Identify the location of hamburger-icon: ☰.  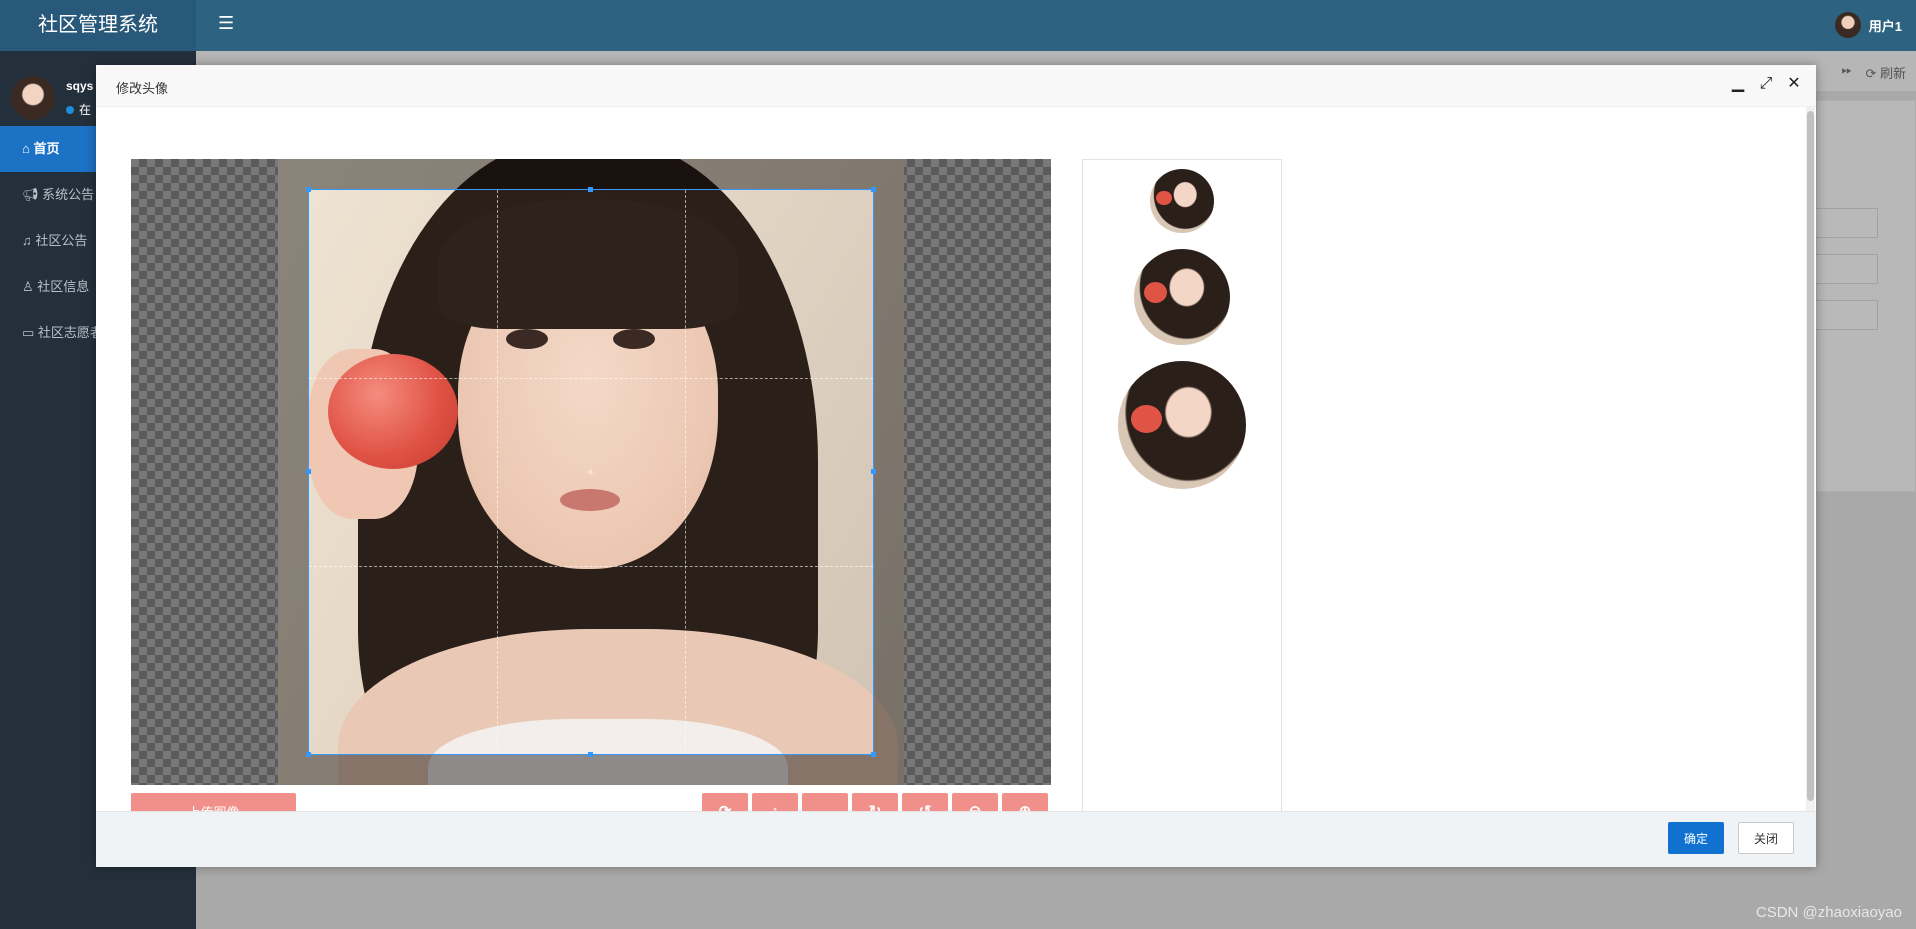
(226, 23).